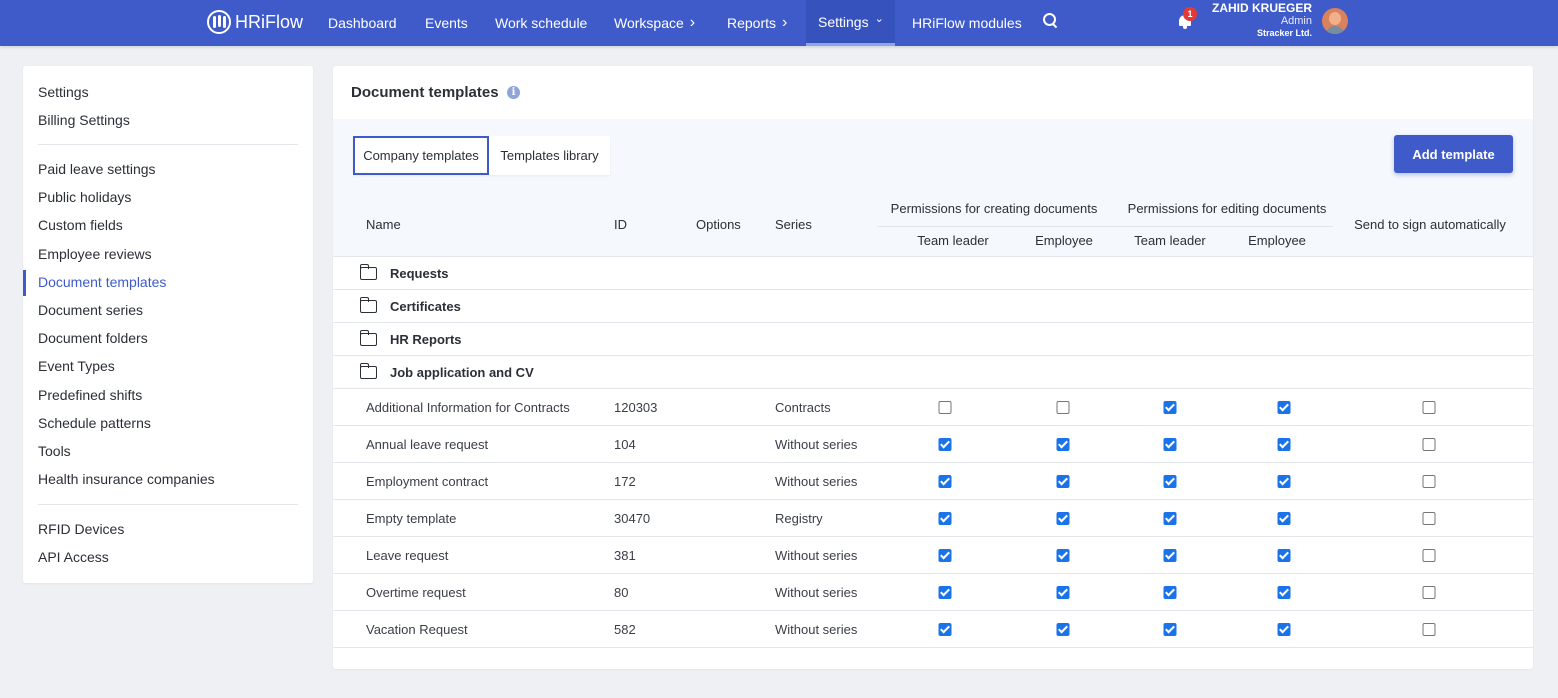 The height and width of the screenshot is (698, 1558). I want to click on sidebar-item-api-access: API Access, so click(73, 557).